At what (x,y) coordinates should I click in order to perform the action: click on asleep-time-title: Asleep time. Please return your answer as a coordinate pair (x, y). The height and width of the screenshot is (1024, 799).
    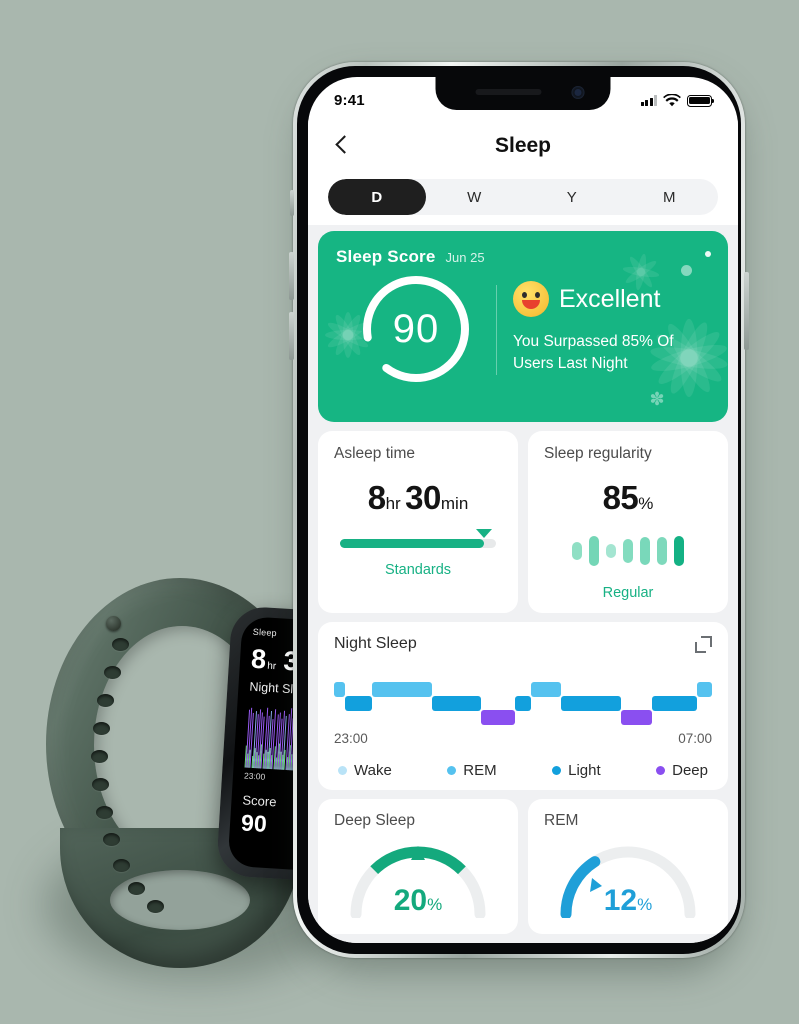
    Looking at the image, I should click on (374, 453).